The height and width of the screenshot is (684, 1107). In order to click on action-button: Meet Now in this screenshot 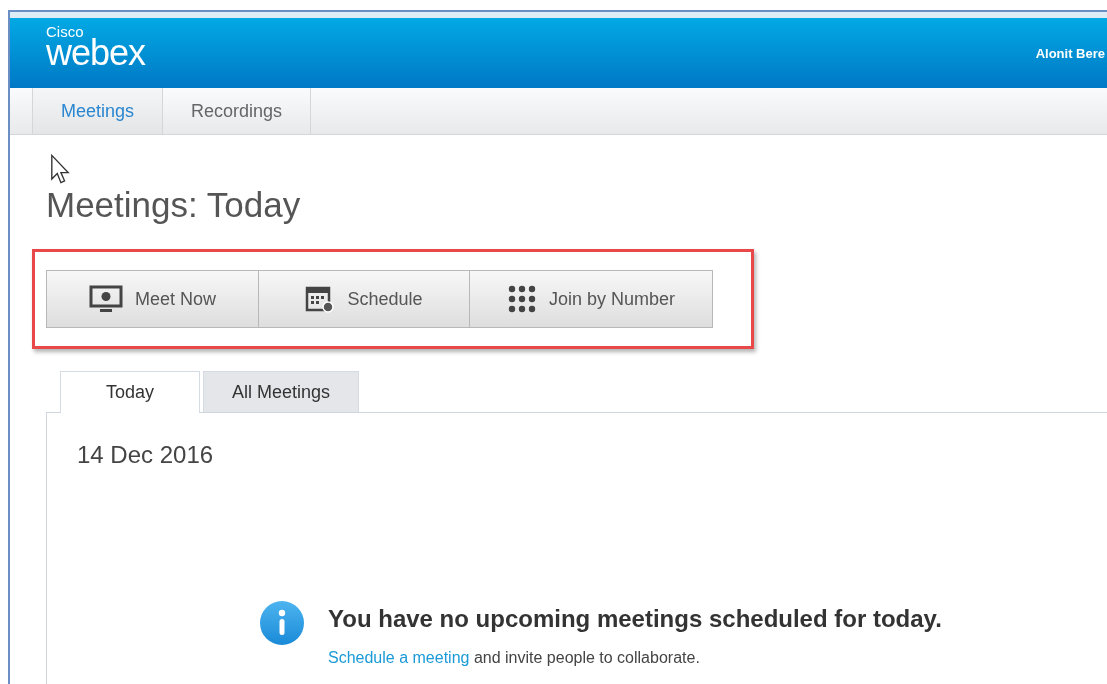, I will do `click(152, 299)`.